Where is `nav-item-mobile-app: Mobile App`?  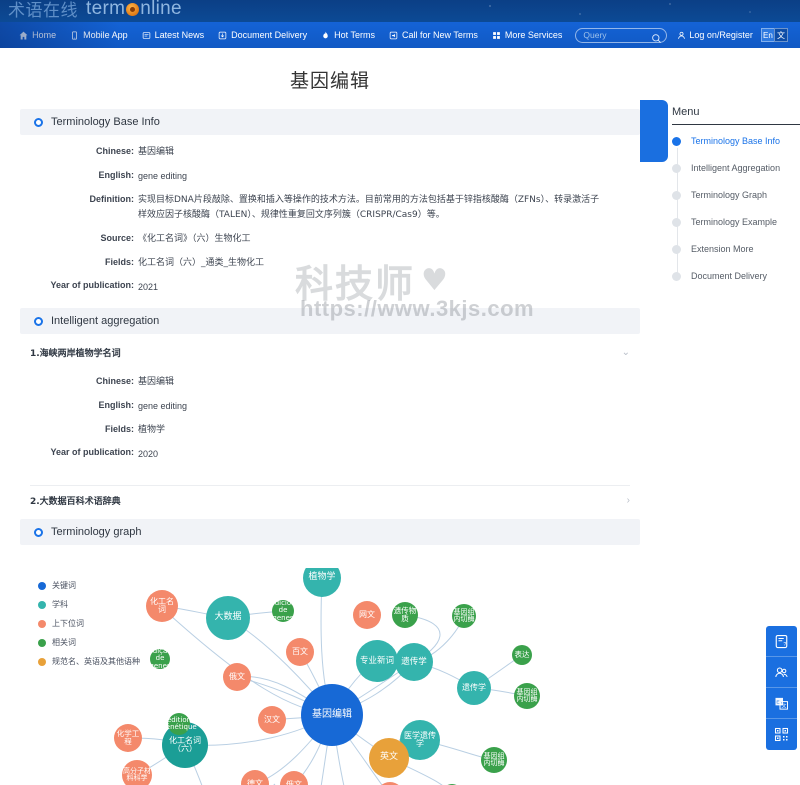
nav-item-mobile-app: Mobile App is located at coordinates (99, 35).